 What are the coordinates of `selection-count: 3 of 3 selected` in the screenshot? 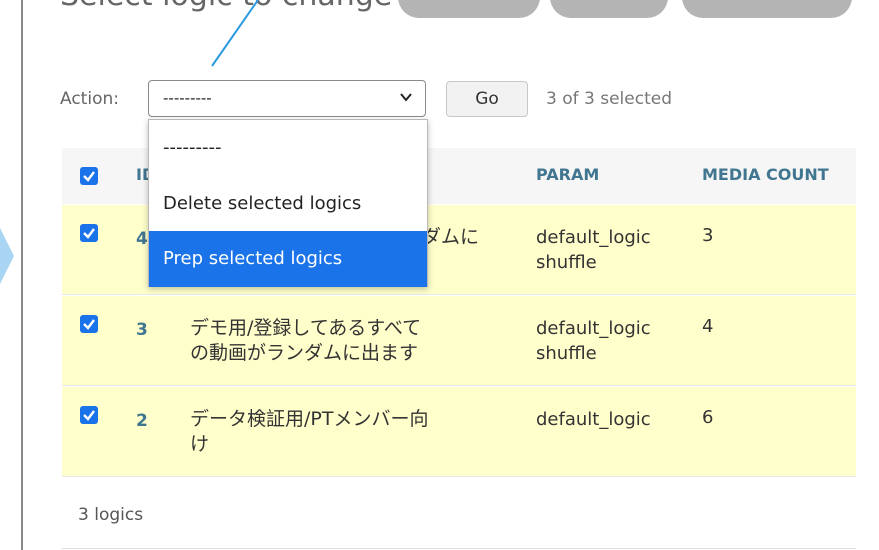 It's located at (609, 99).